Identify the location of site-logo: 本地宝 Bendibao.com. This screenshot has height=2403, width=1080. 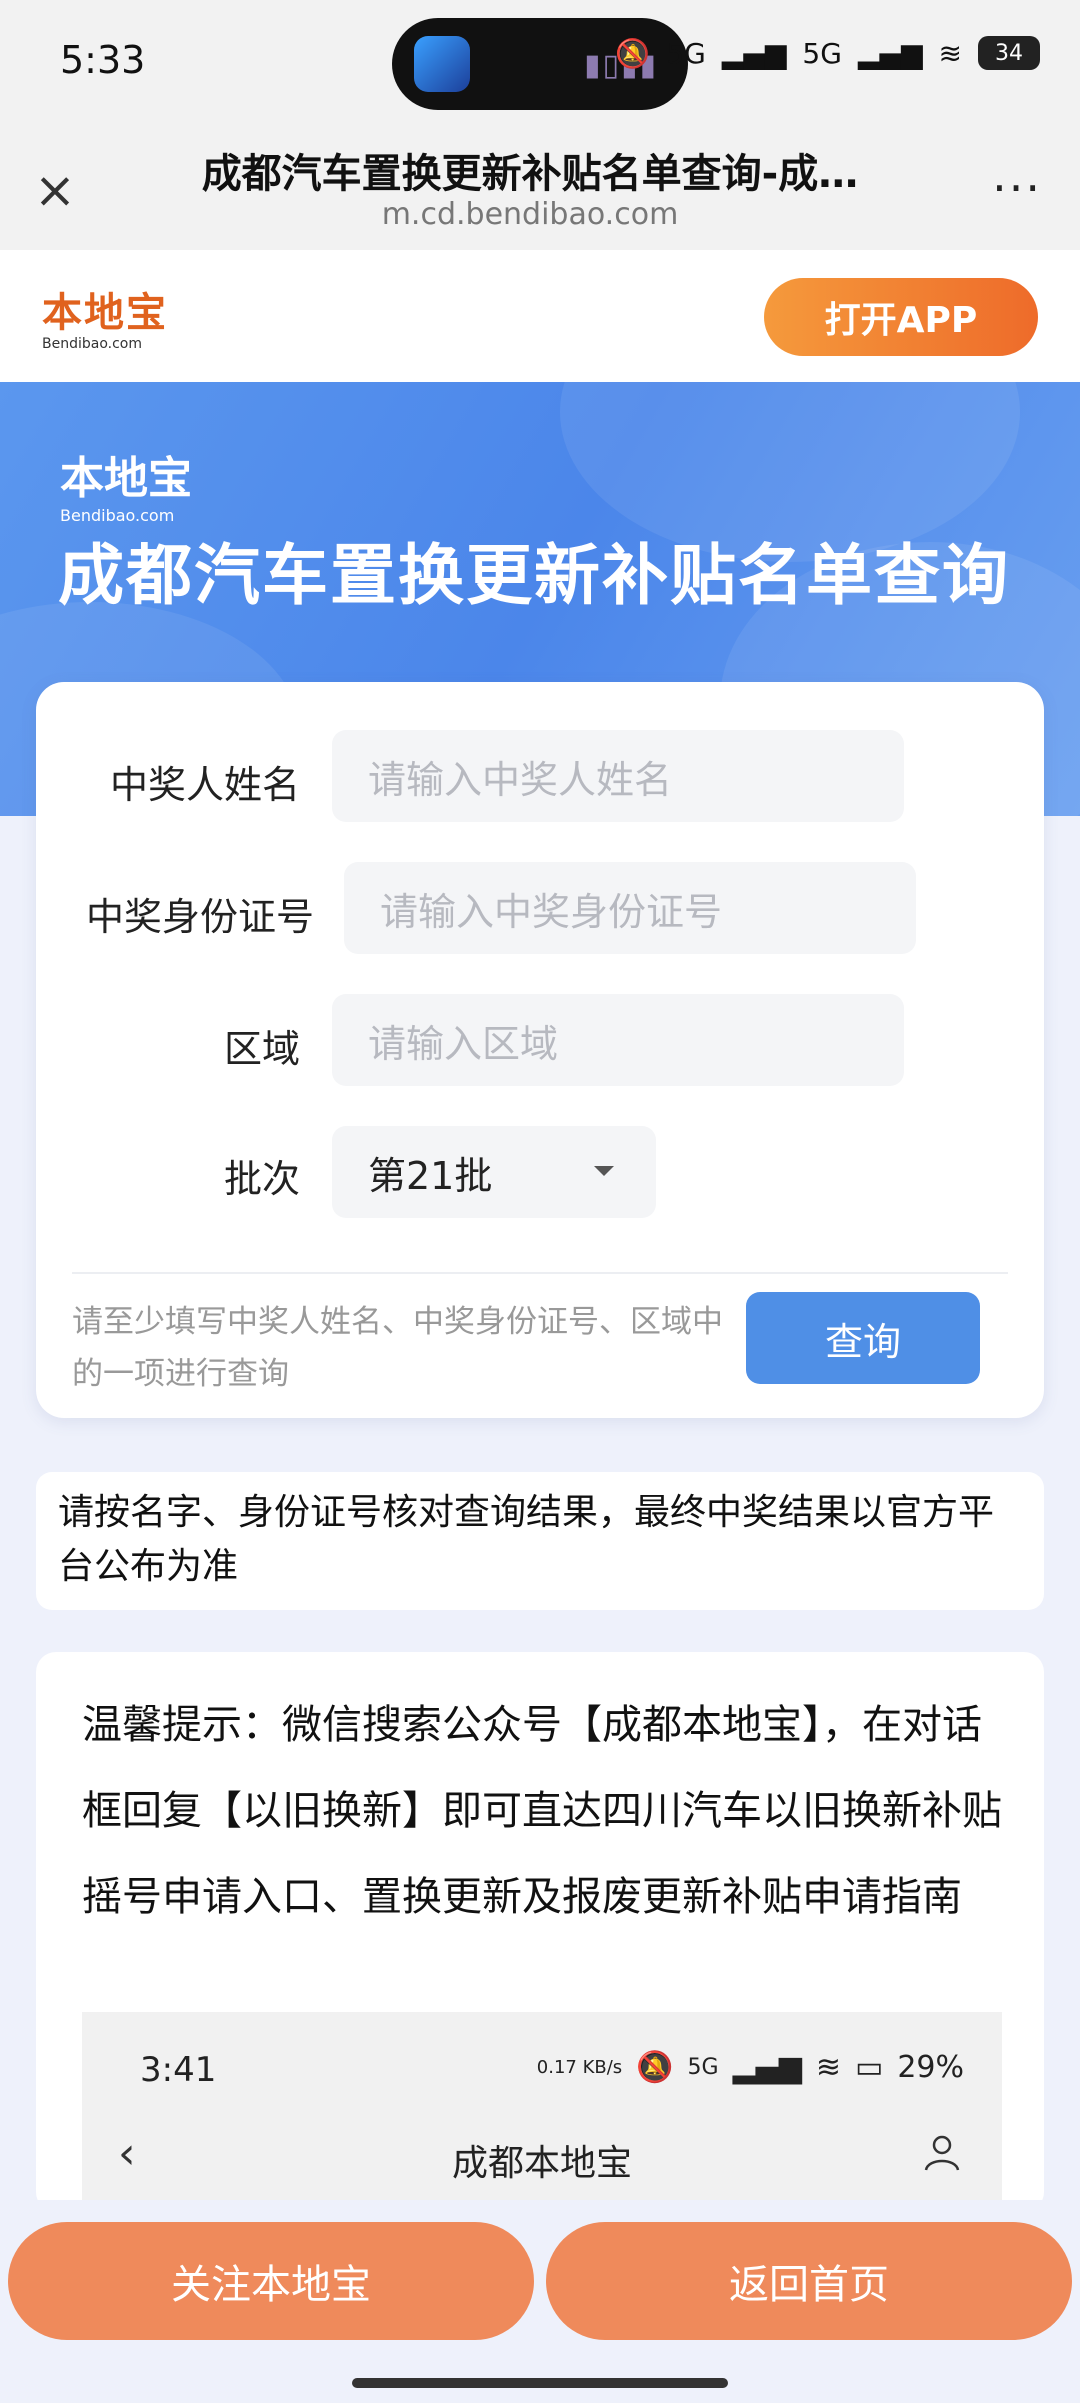
(105, 316).